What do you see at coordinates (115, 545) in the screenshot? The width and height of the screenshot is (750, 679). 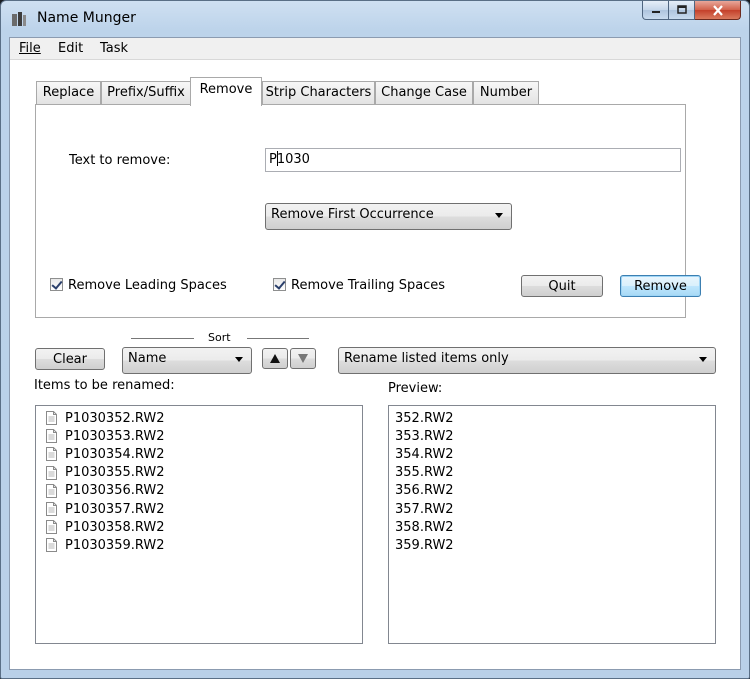 I see `list-item-label: P1030359.RW2` at bounding box center [115, 545].